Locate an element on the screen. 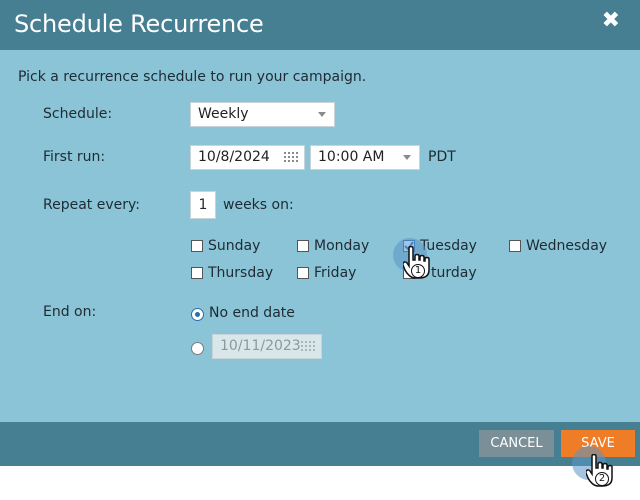  dialog-footer: CANCEL SAVE is located at coordinates (320, 444).